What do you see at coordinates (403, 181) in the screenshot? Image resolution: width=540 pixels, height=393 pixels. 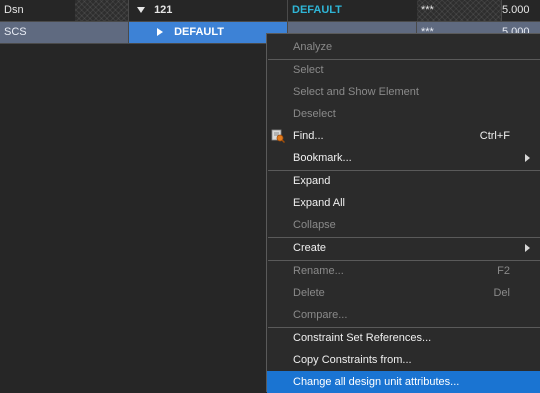 I see `menu-item-expand: Expand` at bounding box center [403, 181].